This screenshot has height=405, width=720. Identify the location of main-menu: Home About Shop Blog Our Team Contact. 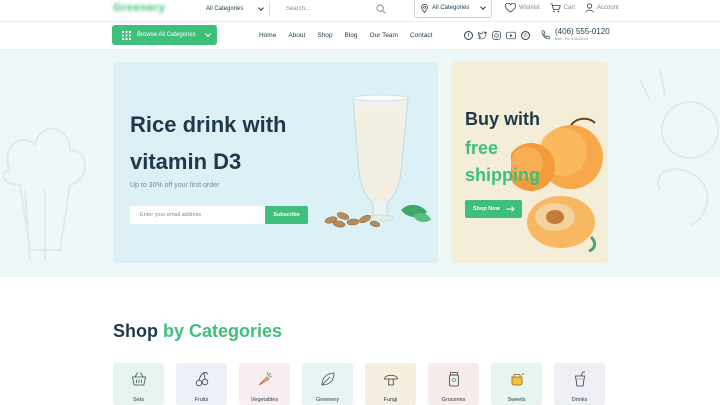
(345, 35).